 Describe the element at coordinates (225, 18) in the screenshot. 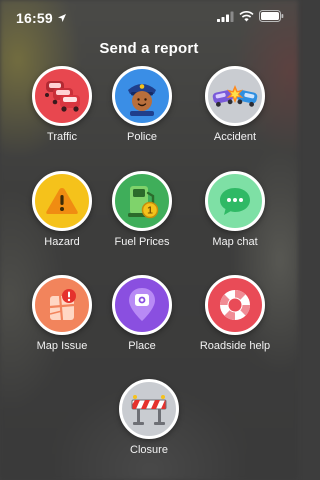

I see `cellular-signal-icon` at that location.